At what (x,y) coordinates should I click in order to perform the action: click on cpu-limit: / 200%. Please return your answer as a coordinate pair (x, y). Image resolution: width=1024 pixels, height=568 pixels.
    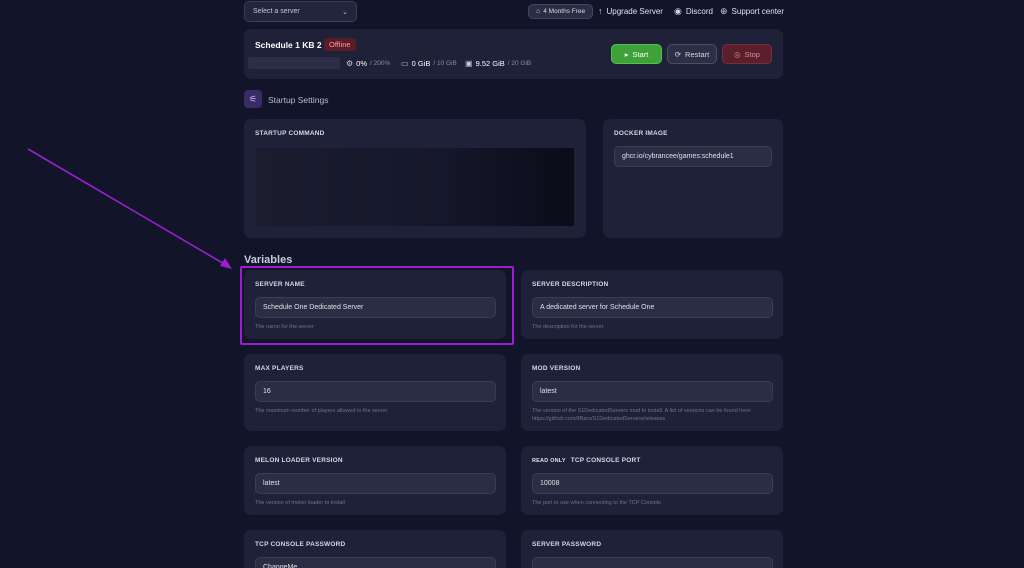
    Looking at the image, I should click on (380, 63).